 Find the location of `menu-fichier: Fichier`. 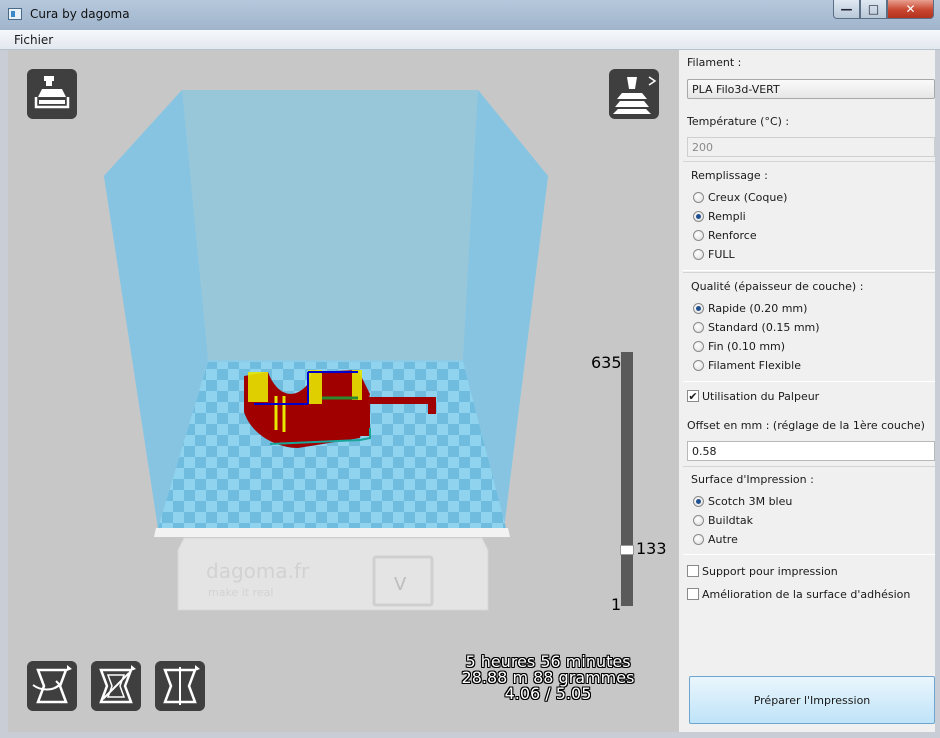

menu-fichier: Fichier is located at coordinates (33, 40).